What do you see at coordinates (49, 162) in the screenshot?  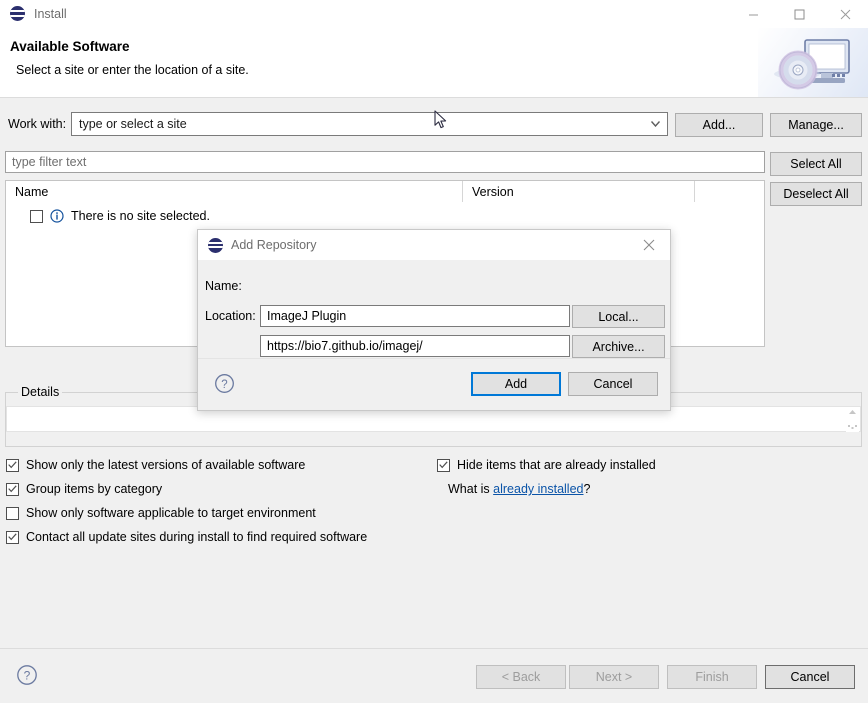 I see `filter-placeholder: type filter text` at bounding box center [49, 162].